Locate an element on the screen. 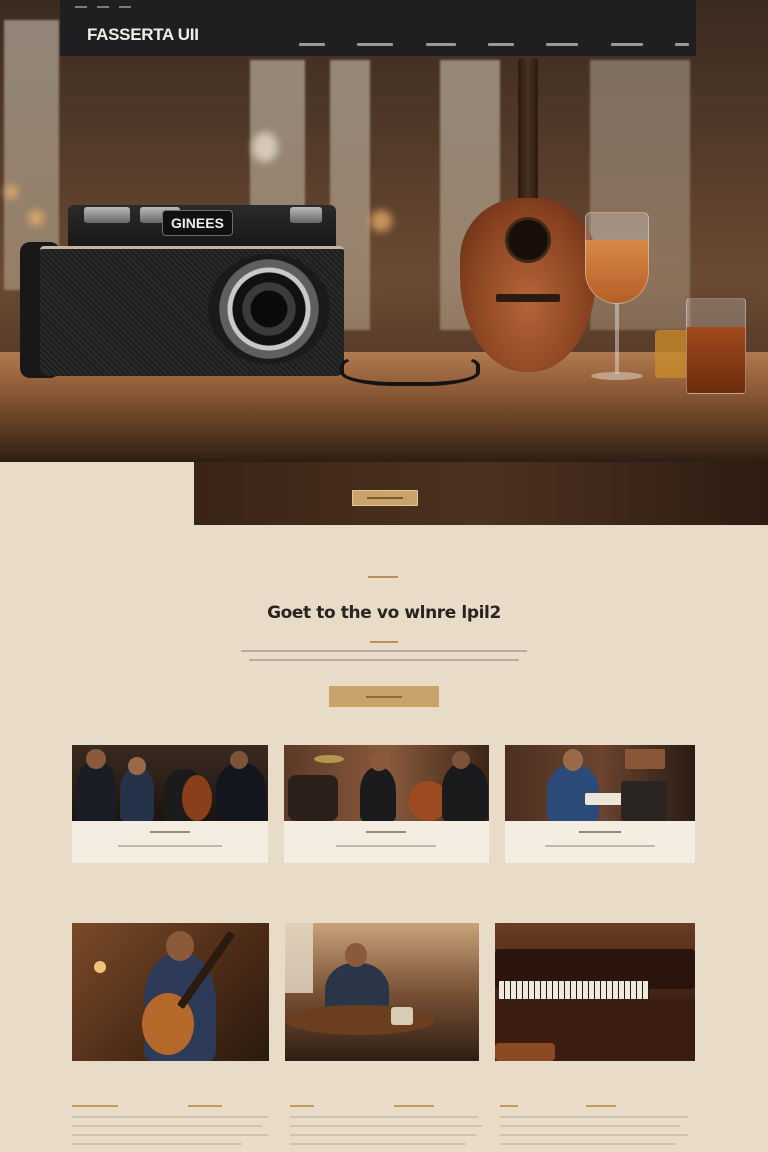  intro-body is located at coordinates (384, 659).